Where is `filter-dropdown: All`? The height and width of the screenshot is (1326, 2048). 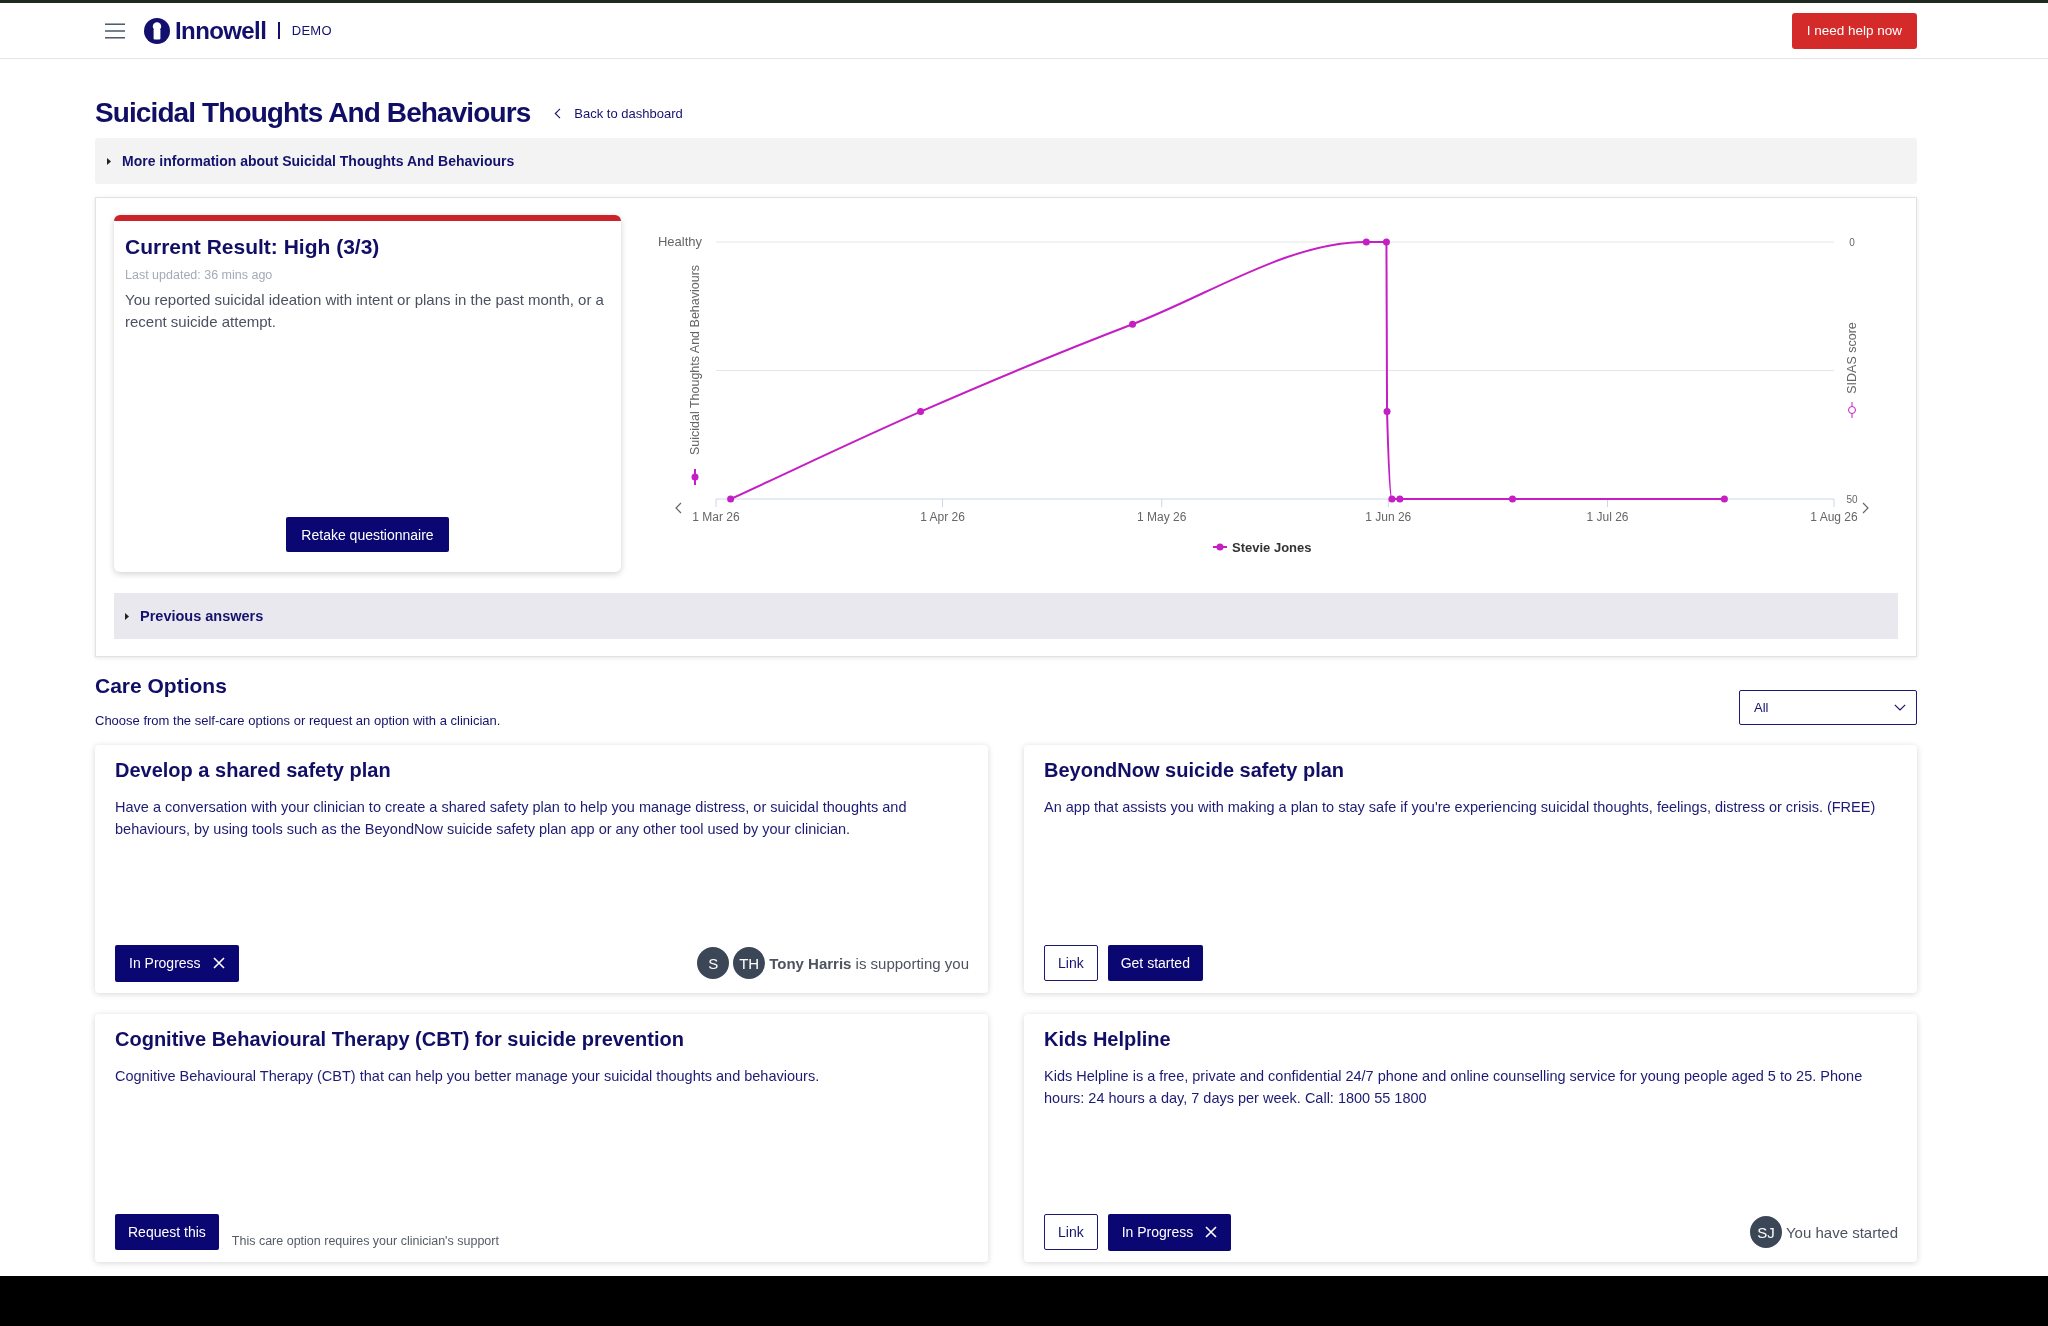 filter-dropdown: All is located at coordinates (1828, 707).